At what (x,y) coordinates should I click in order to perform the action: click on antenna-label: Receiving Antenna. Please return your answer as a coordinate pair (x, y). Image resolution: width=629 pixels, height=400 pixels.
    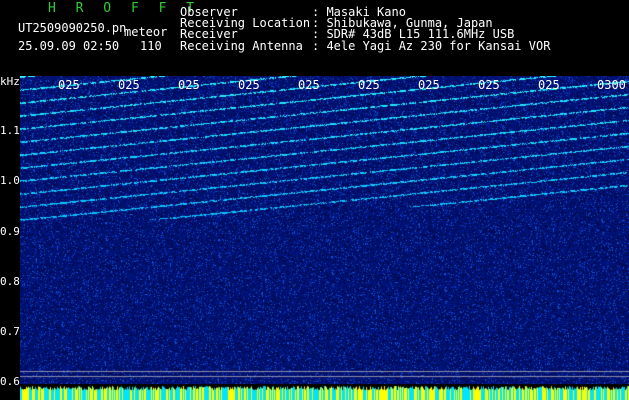
    Looking at the image, I should click on (241, 46).